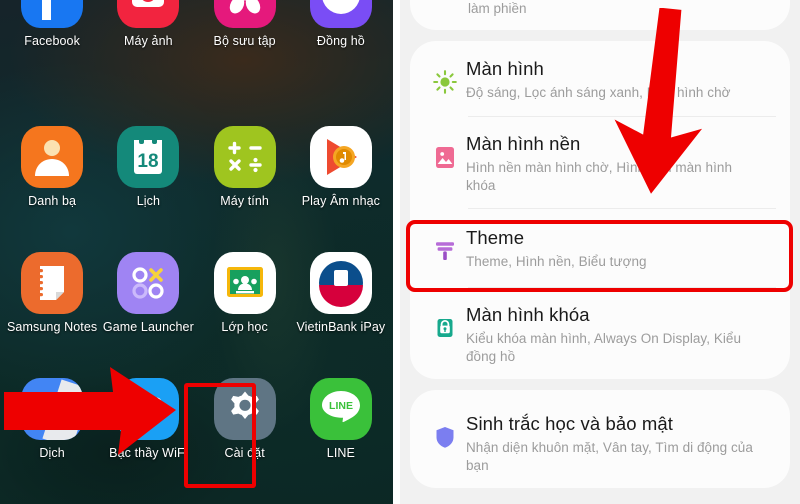  I want to click on row-title: Màn hình, so click(505, 68).